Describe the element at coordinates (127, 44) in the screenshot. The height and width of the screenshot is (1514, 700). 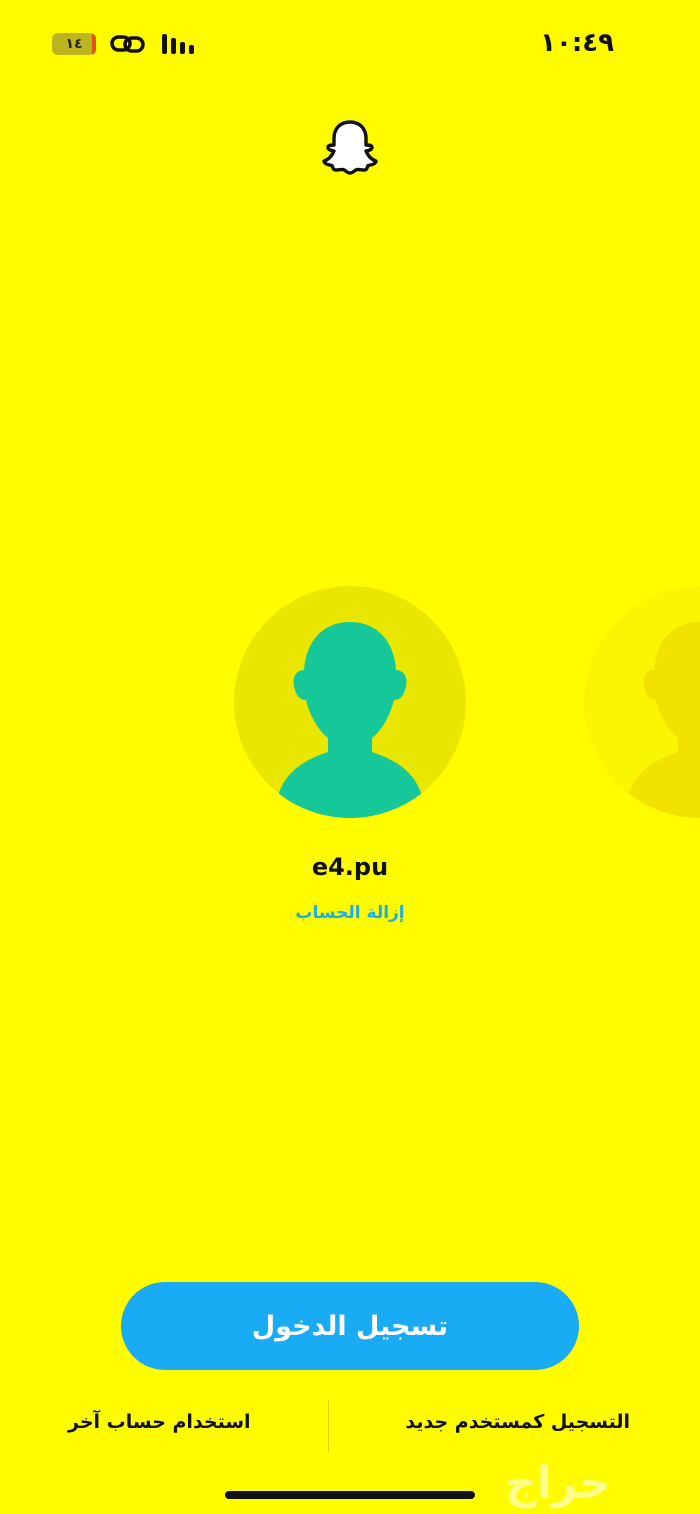
I see `link-icon` at that location.